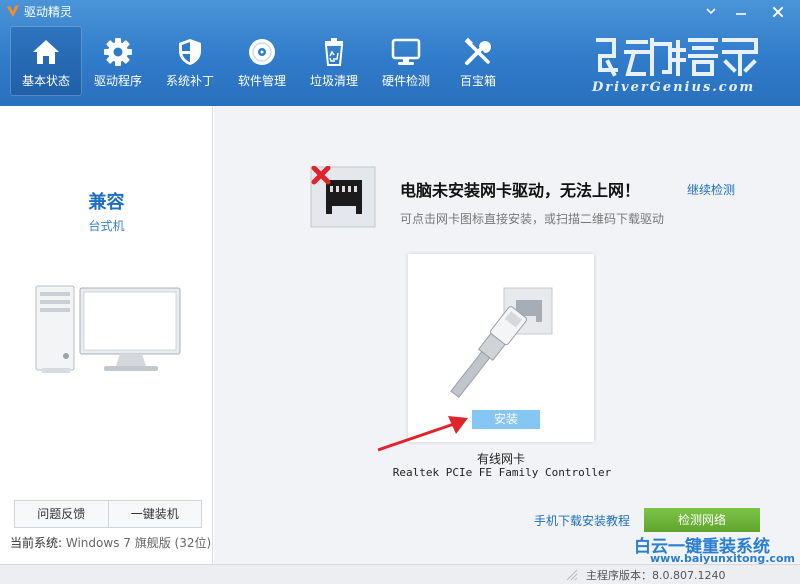 This screenshot has height=584, width=800. Describe the element at coordinates (46, 52) in the screenshot. I see `home-icon` at that location.